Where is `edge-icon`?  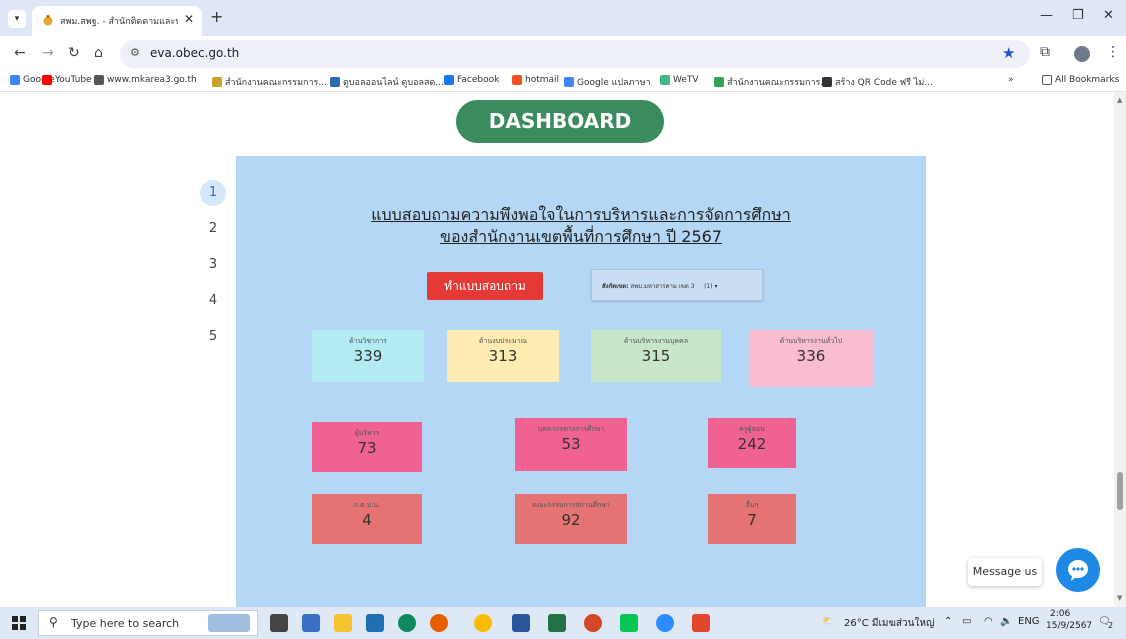 edge-icon is located at coordinates (407, 623).